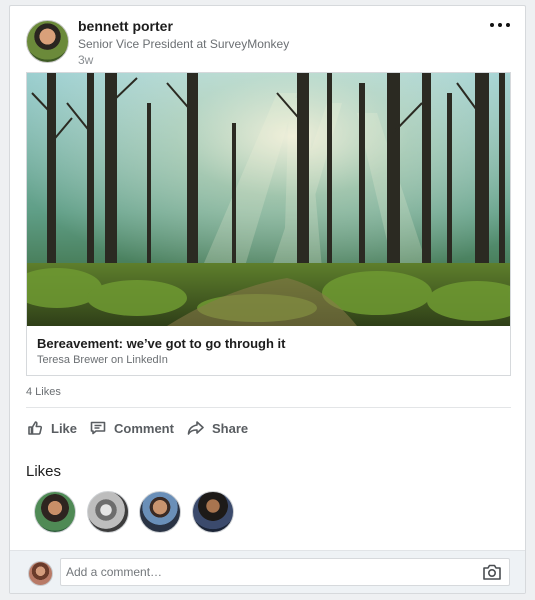 This screenshot has height=600, width=535. Describe the element at coordinates (43, 392) in the screenshot. I see `likes-count: 4 Likes` at that location.